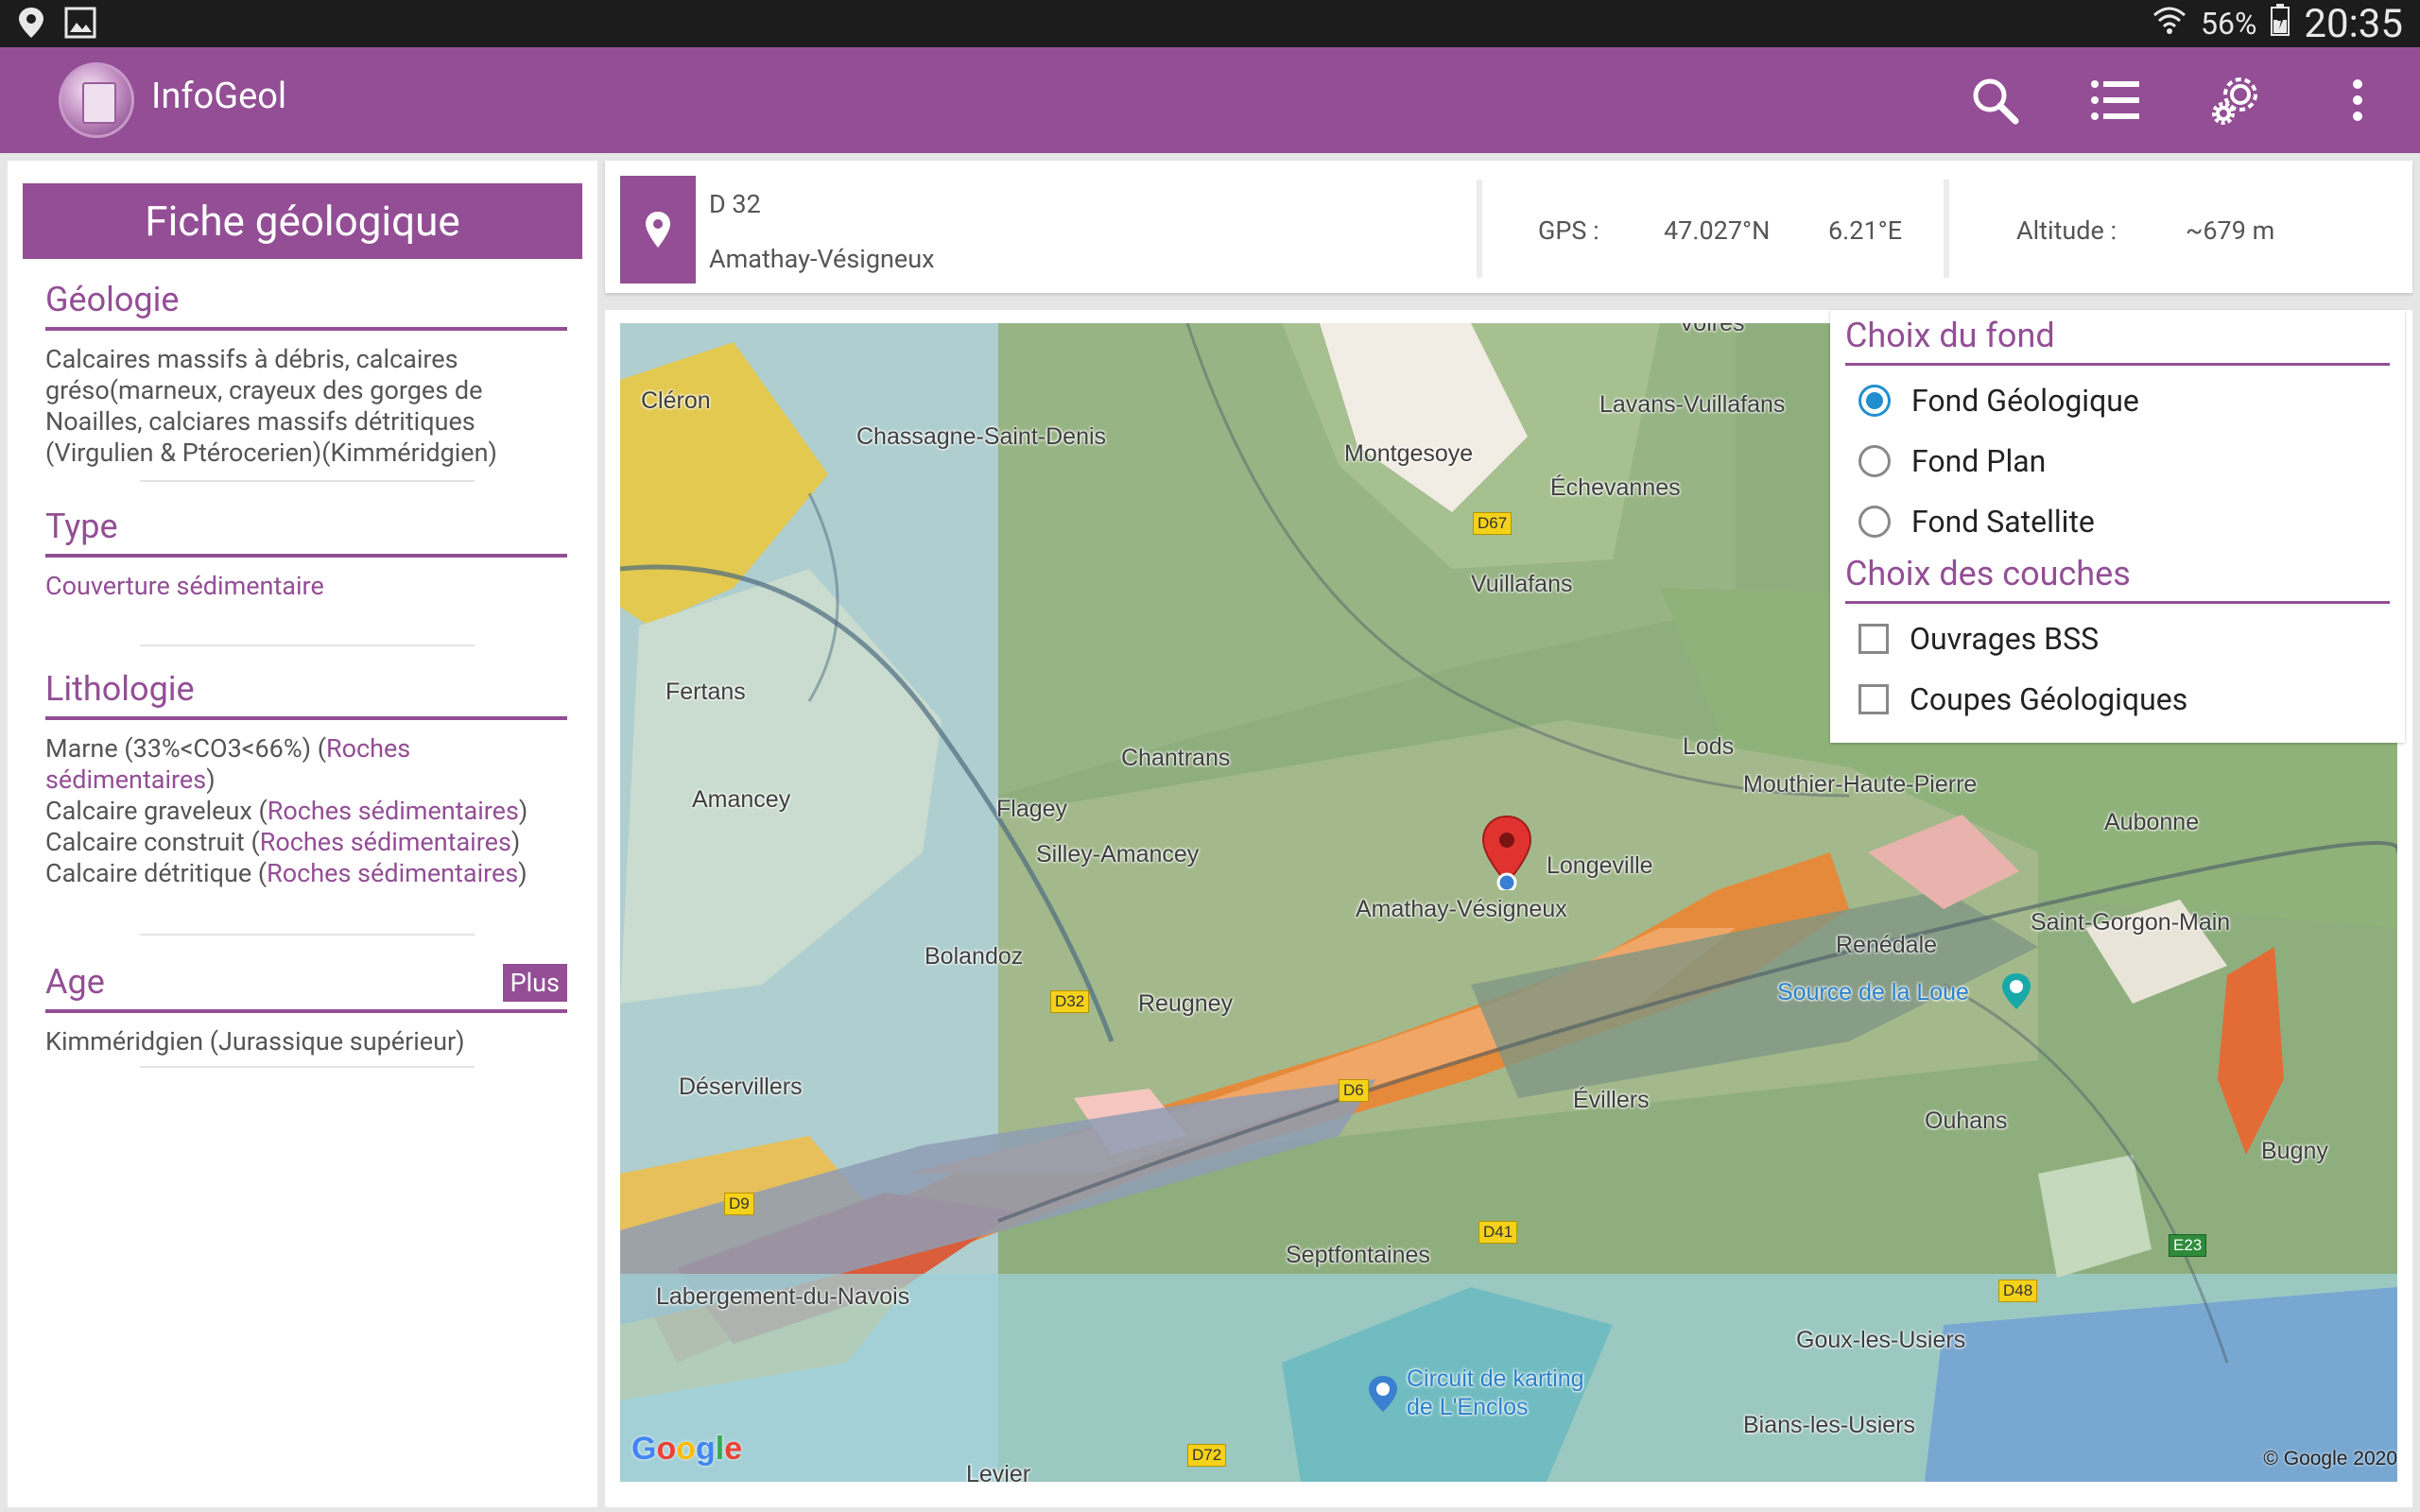 This screenshot has width=2420, height=1512. Describe the element at coordinates (1070, 1001) in the screenshot. I see `road-sign: D32` at that location.